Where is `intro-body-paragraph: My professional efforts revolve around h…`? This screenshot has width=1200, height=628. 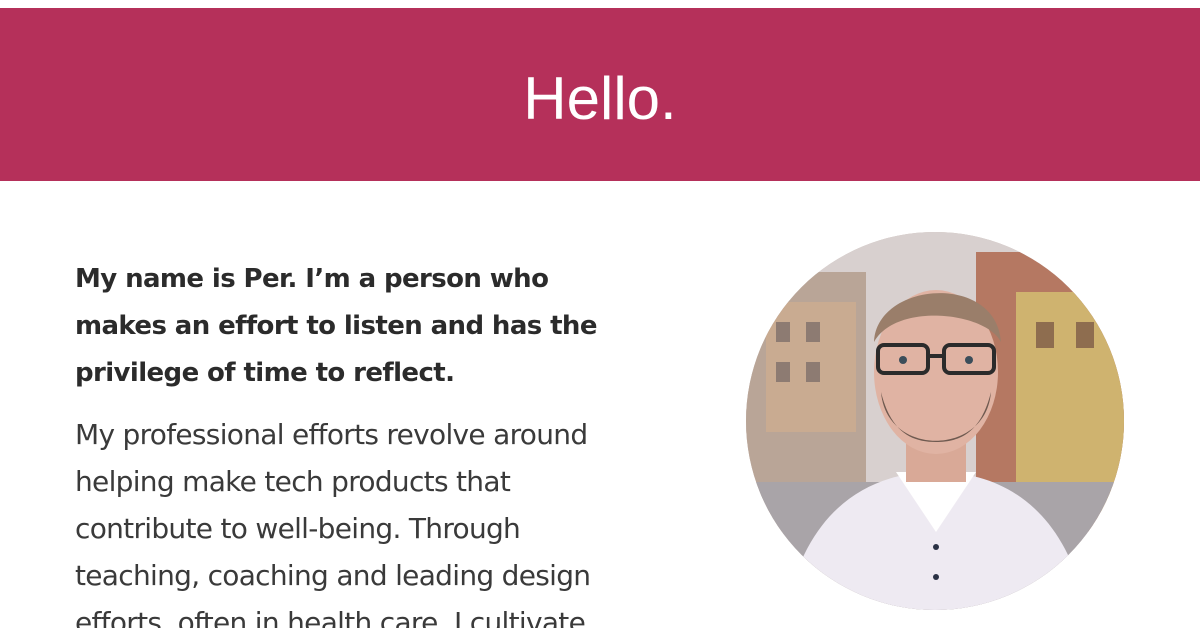
intro-body-paragraph: My professional efforts revolve around h… is located at coordinates (333, 523).